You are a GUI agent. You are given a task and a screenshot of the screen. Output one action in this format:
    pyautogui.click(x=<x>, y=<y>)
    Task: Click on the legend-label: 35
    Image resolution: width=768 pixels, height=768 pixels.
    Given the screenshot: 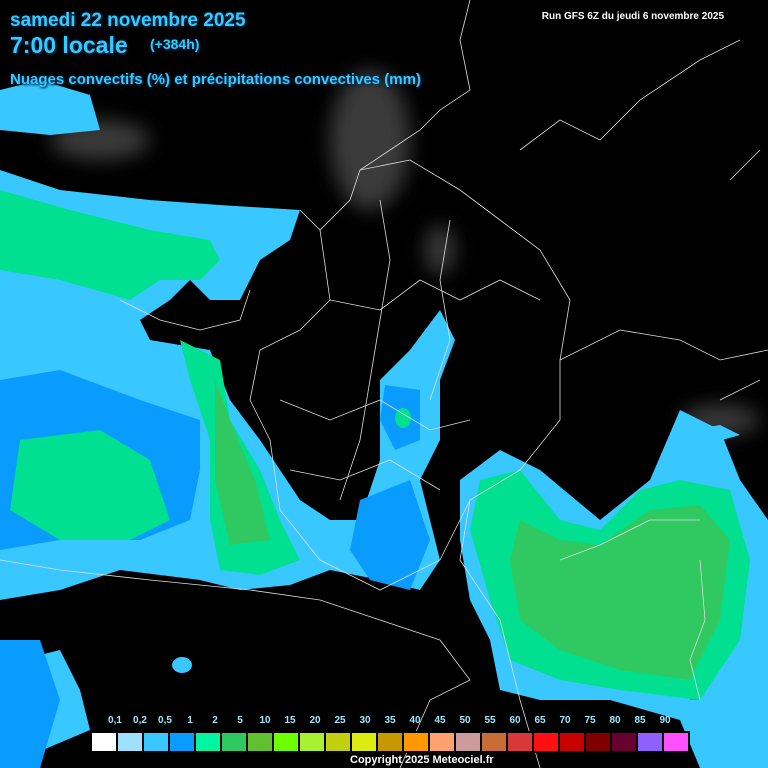 What is the action you would take?
    pyautogui.click(x=390, y=720)
    